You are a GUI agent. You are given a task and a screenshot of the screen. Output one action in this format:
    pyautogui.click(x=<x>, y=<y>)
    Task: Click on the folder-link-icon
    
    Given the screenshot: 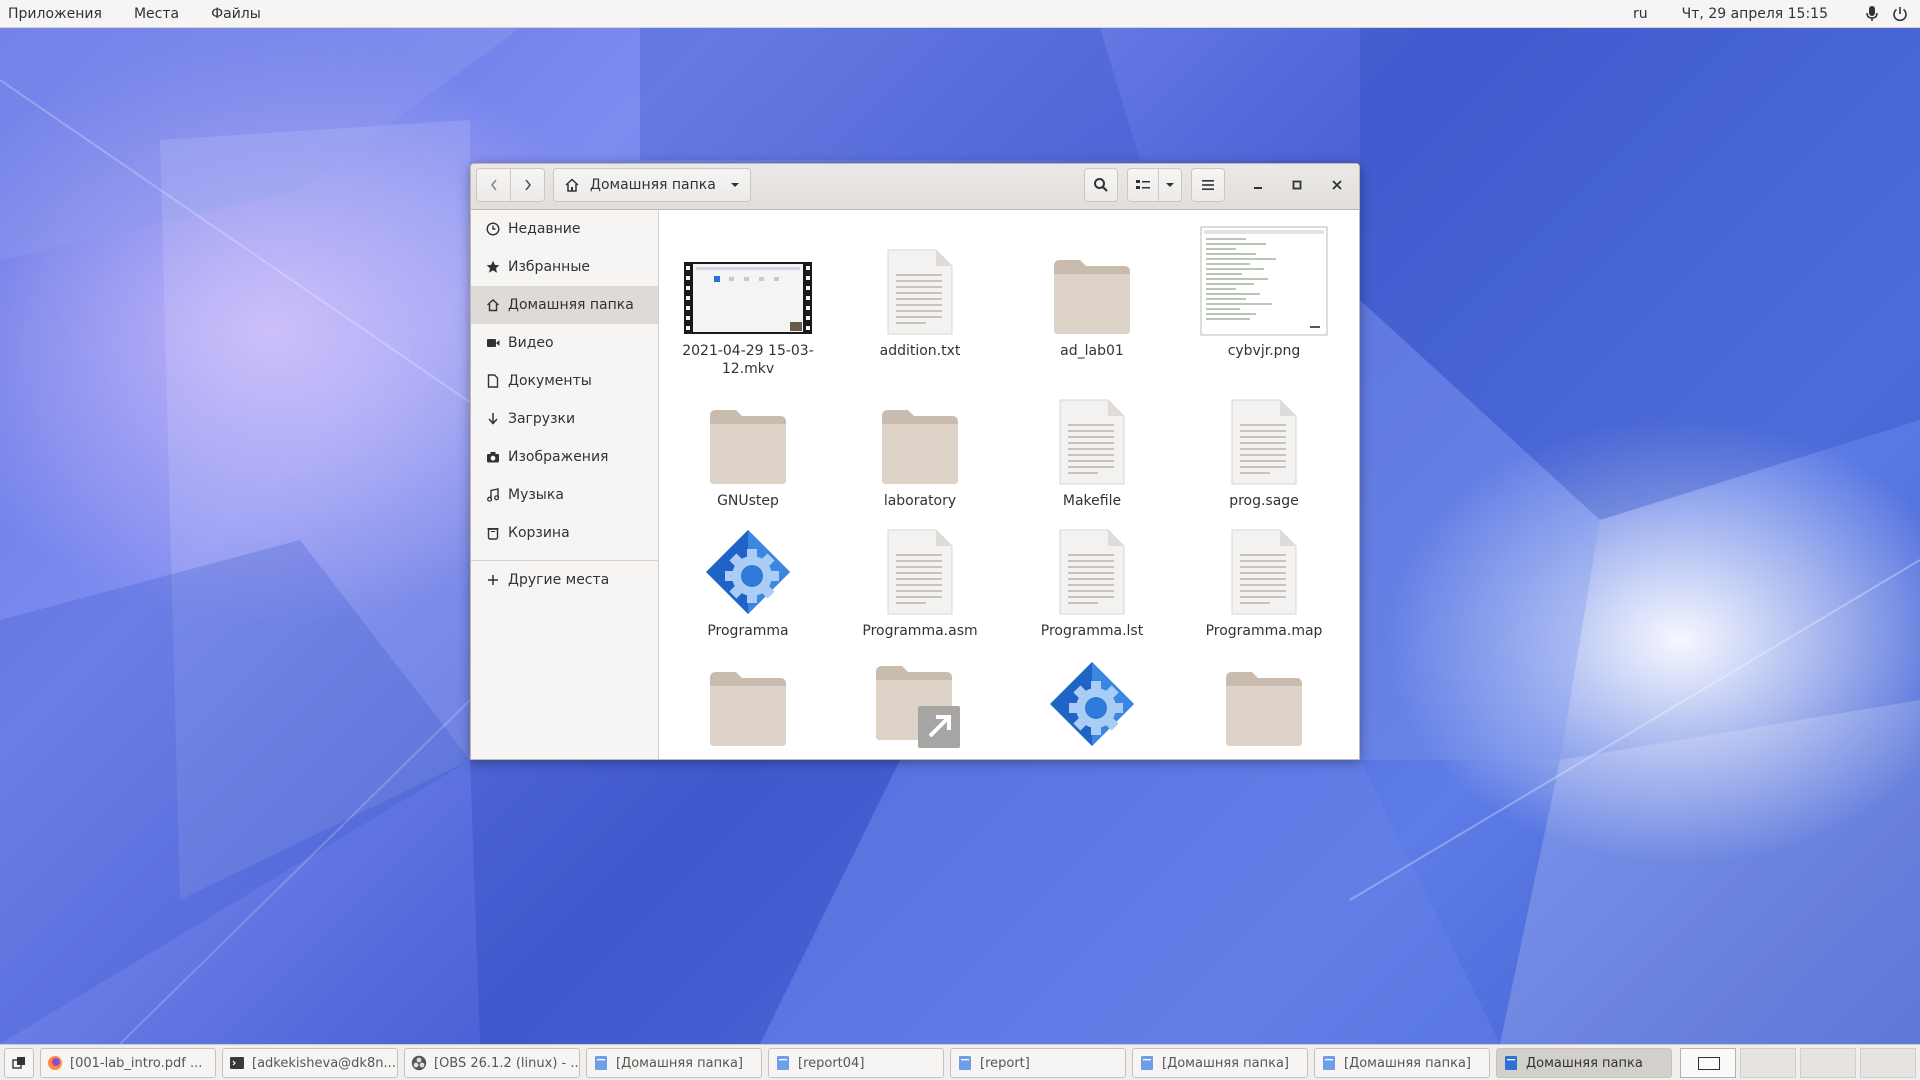 What is the action you would take?
    pyautogui.click(x=920, y=700)
    